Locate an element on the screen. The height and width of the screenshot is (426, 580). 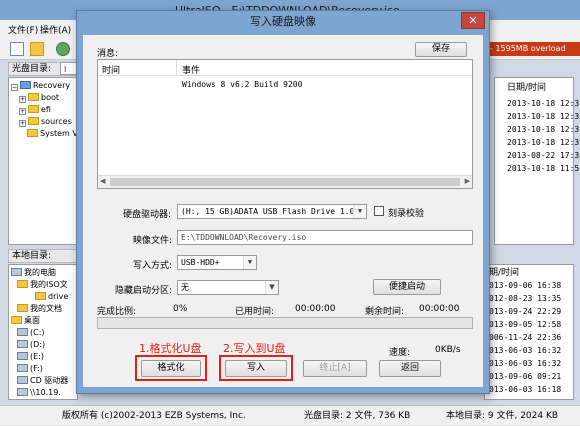
annotation-write: 2.写入到U盘 is located at coordinates (254, 348).